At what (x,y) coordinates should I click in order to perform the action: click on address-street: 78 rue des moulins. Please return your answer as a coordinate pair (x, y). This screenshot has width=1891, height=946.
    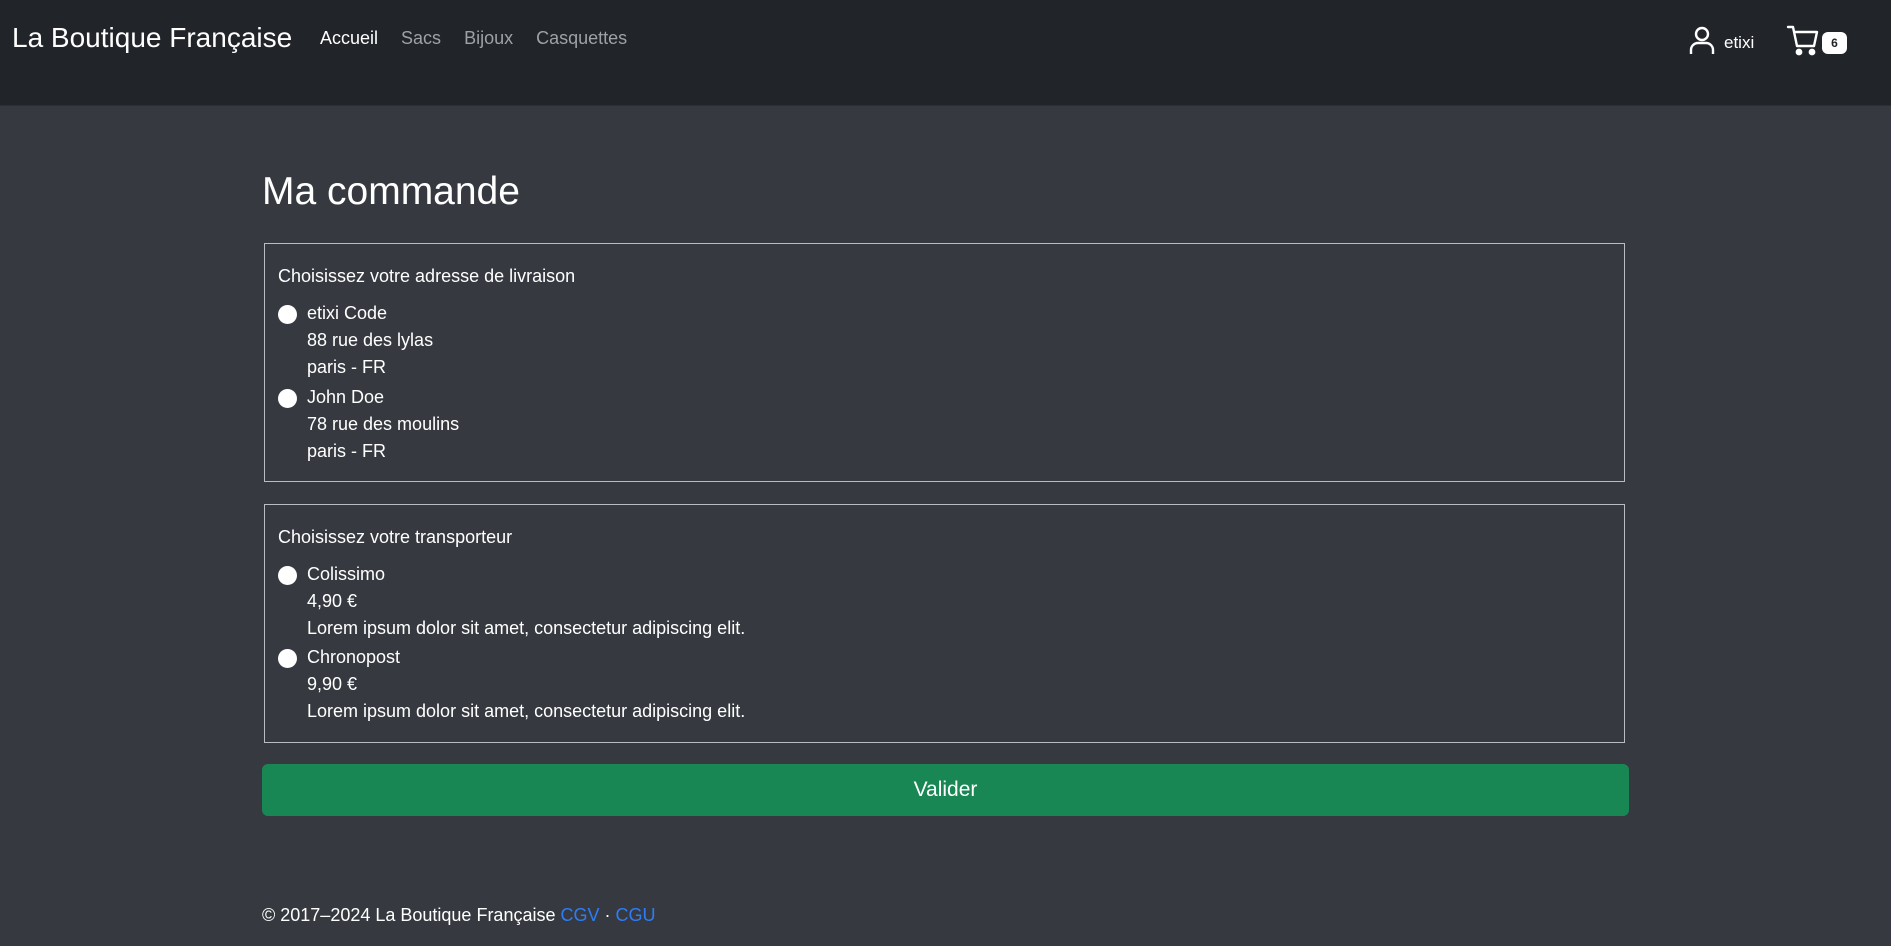
    Looking at the image, I should click on (383, 424).